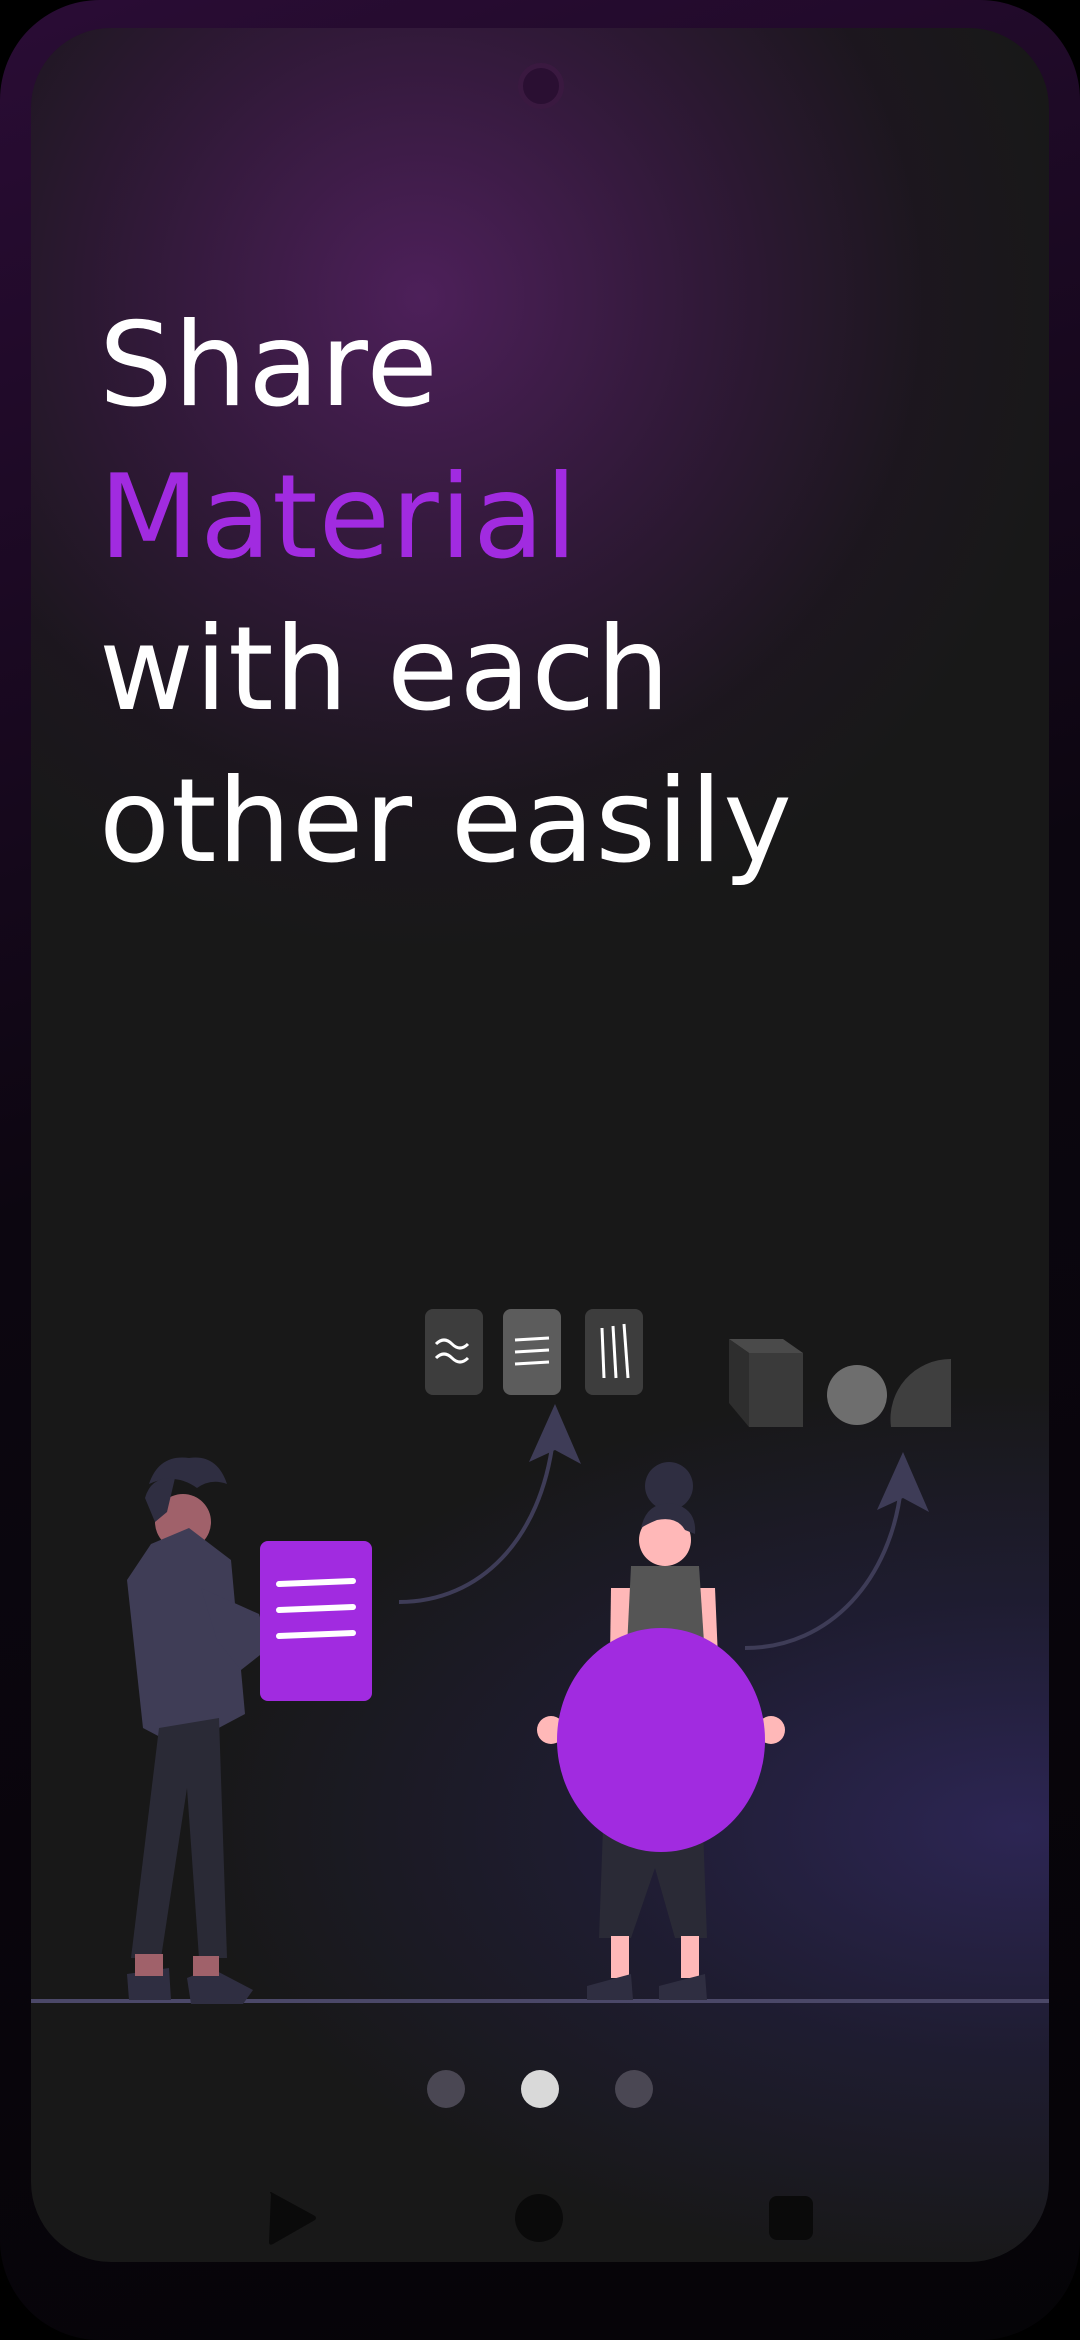 This screenshot has width=1080, height=2340. I want to click on page-indicator, so click(540, 2089).